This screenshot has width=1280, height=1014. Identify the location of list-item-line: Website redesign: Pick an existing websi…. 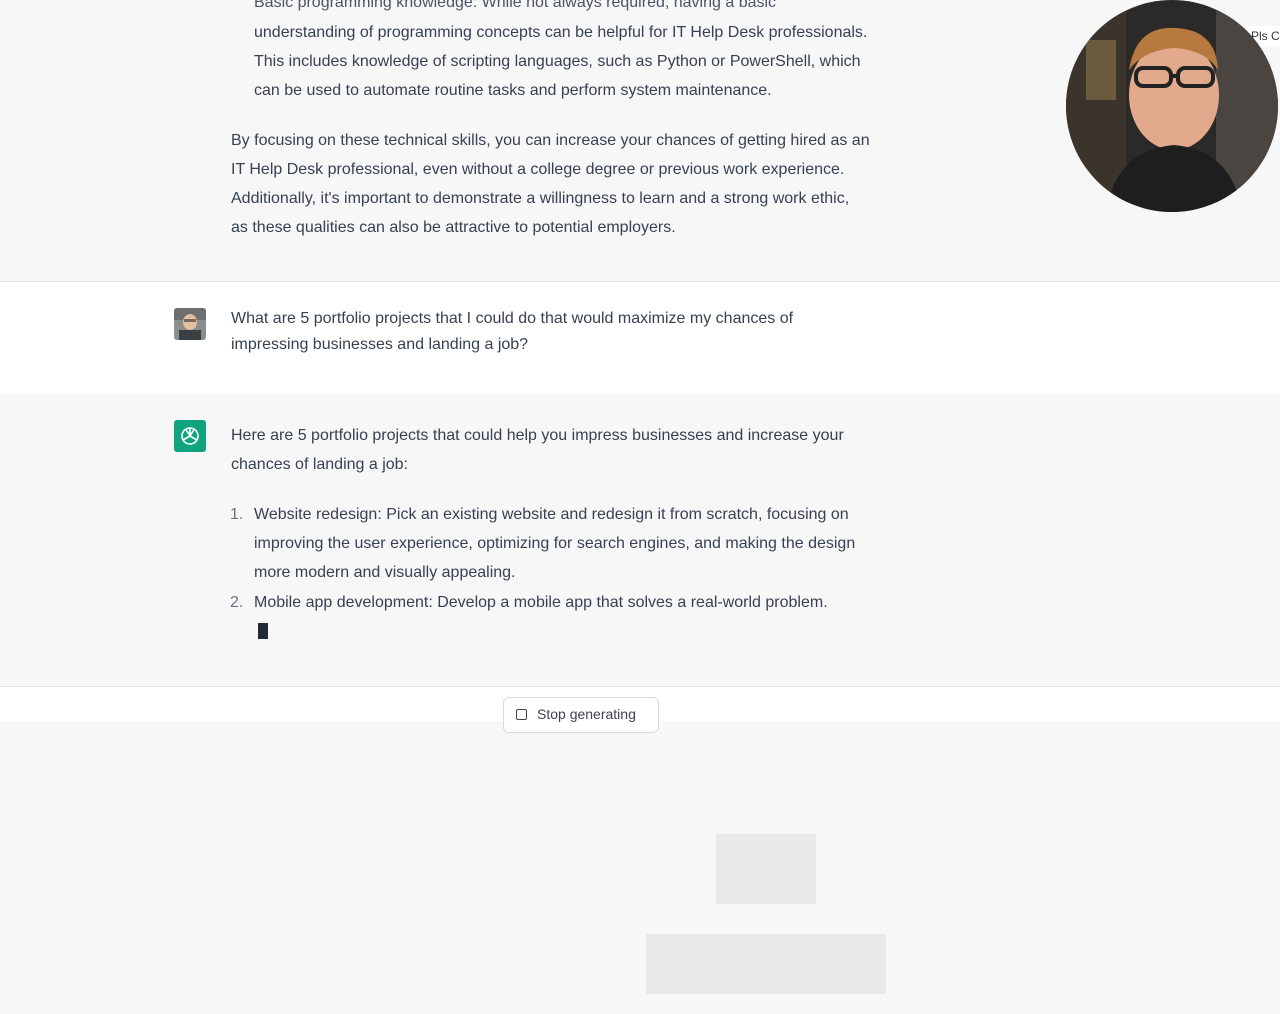
(551, 514).